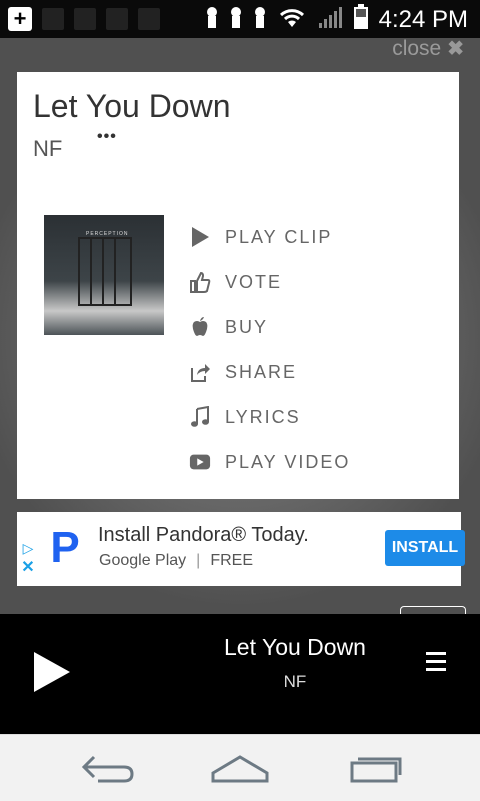 The height and width of the screenshot is (801, 480). What do you see at coordinates (417, 48) in the screenshot?
I see `close-label: close` at bounding box center [417, 48].